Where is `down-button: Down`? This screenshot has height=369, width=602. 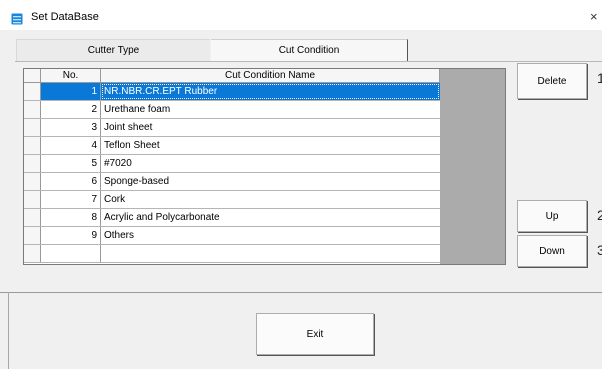 down-button: Down is located at coordinates (552, 251).